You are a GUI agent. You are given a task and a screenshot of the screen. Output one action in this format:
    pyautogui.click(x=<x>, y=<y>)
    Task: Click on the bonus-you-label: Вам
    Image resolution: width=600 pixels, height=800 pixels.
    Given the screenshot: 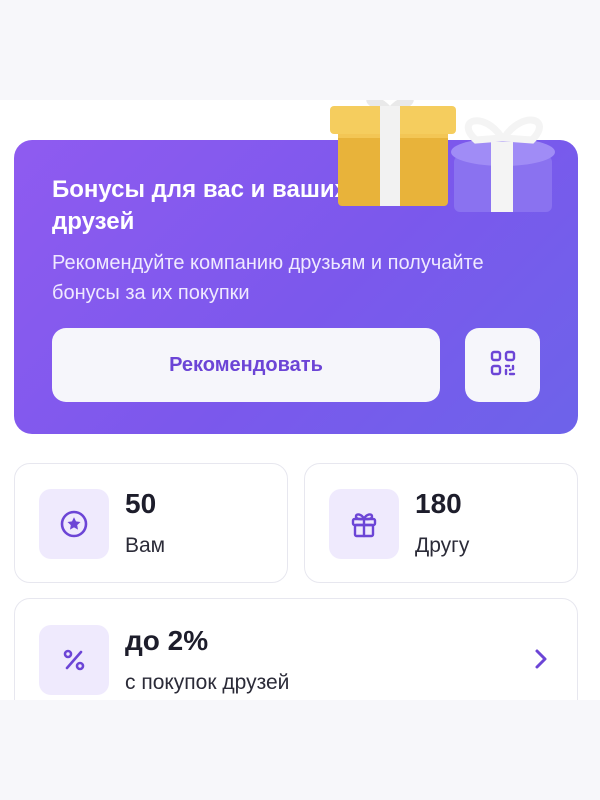 What is the action you would take?
    pyautogui.click(x=145, y=545)
    